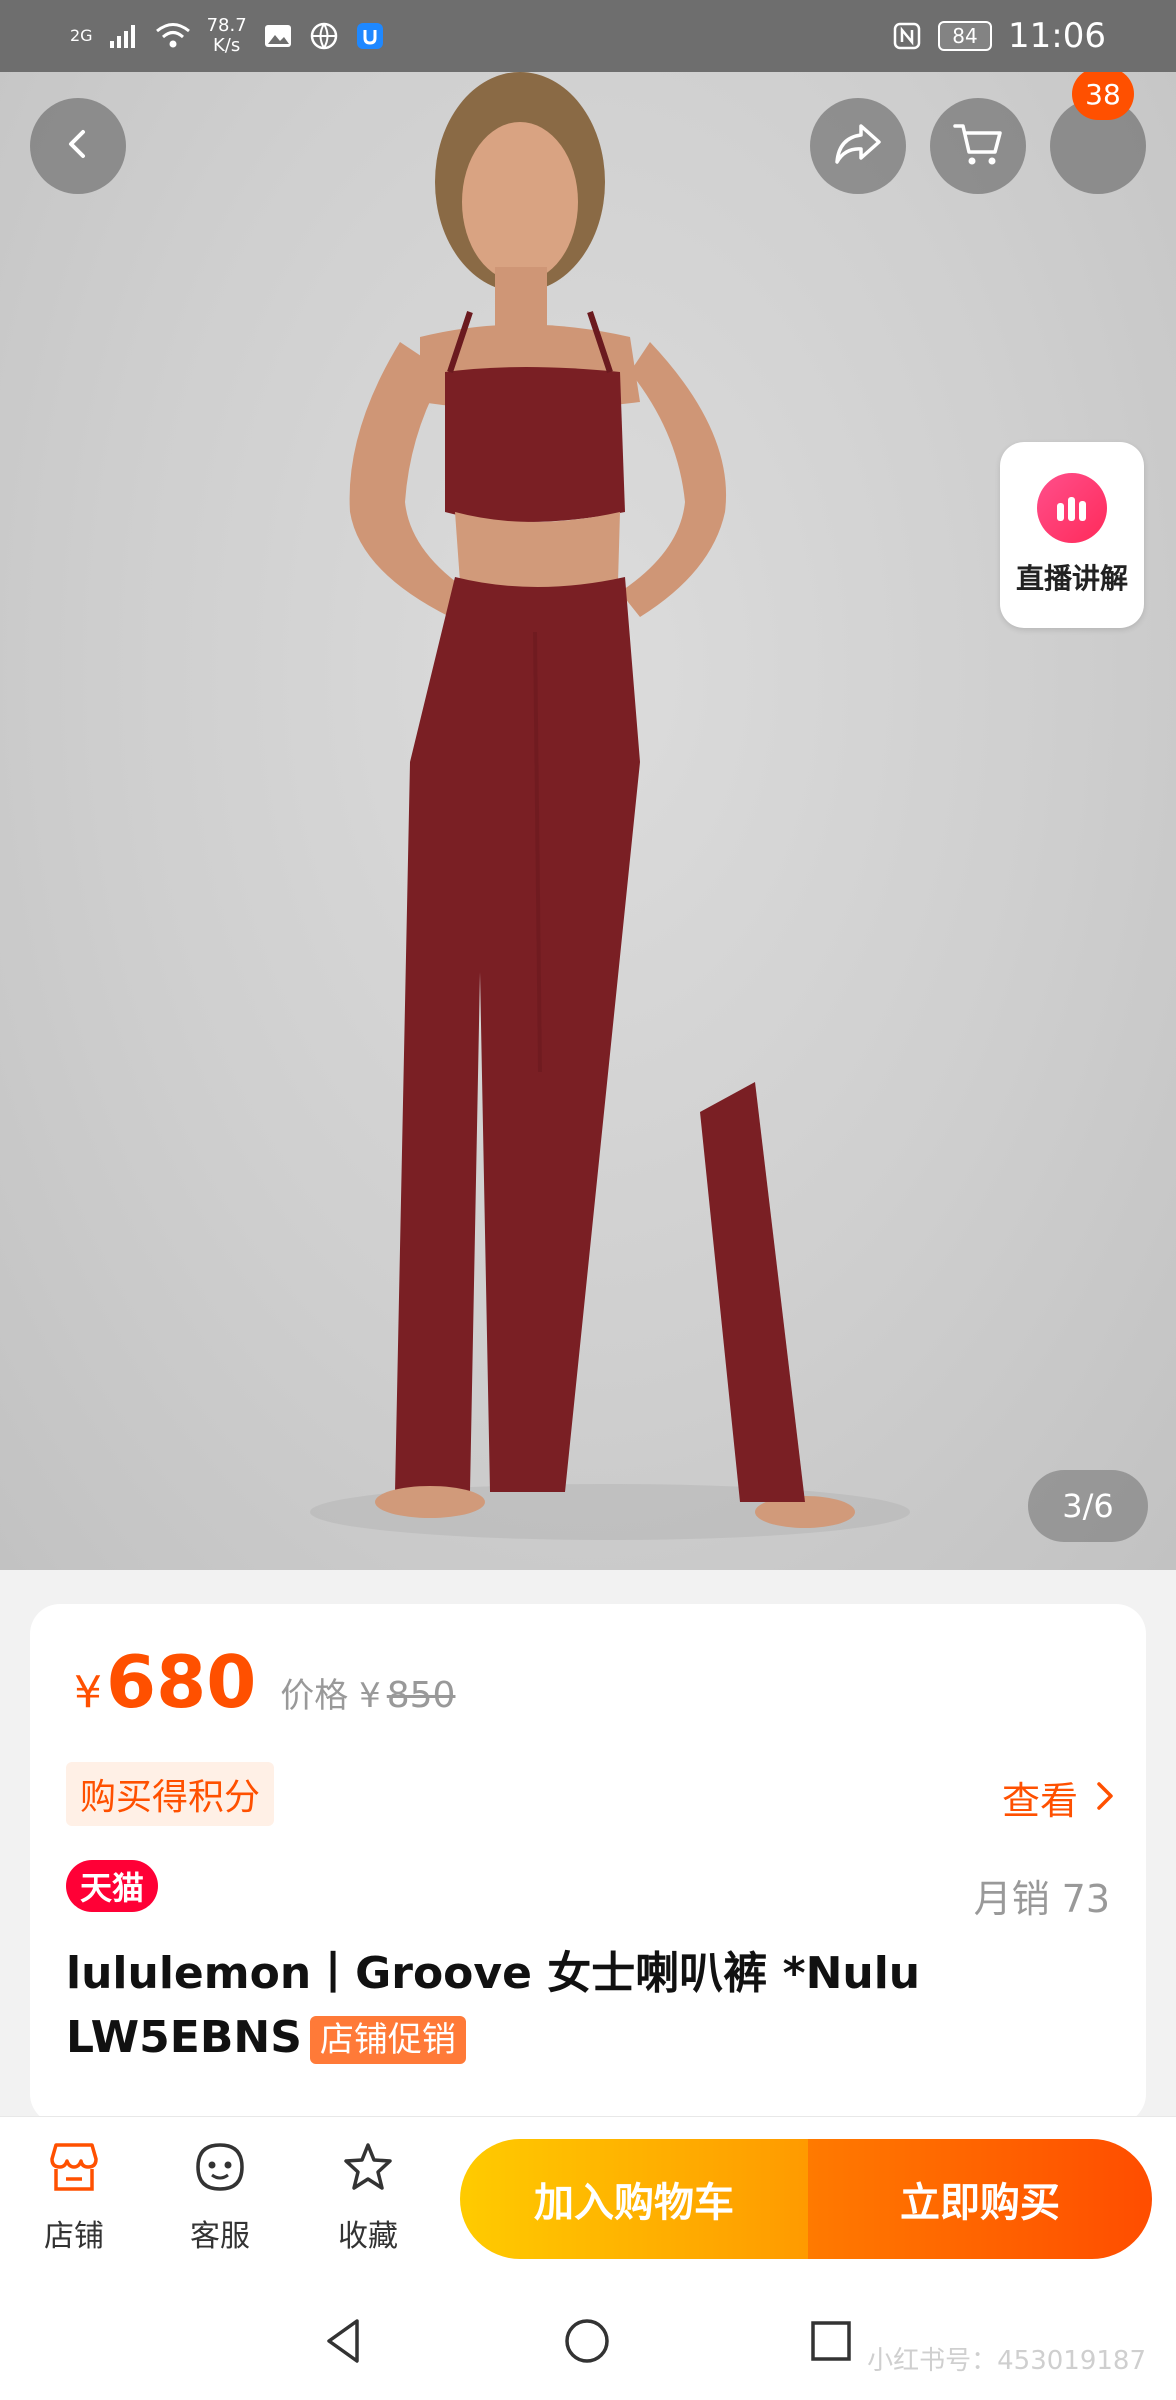  What do you see at coordinates (112, 1886) in the screenshot?
I see `tmall-badge: 天猫` at bounding box center [112, 1886].